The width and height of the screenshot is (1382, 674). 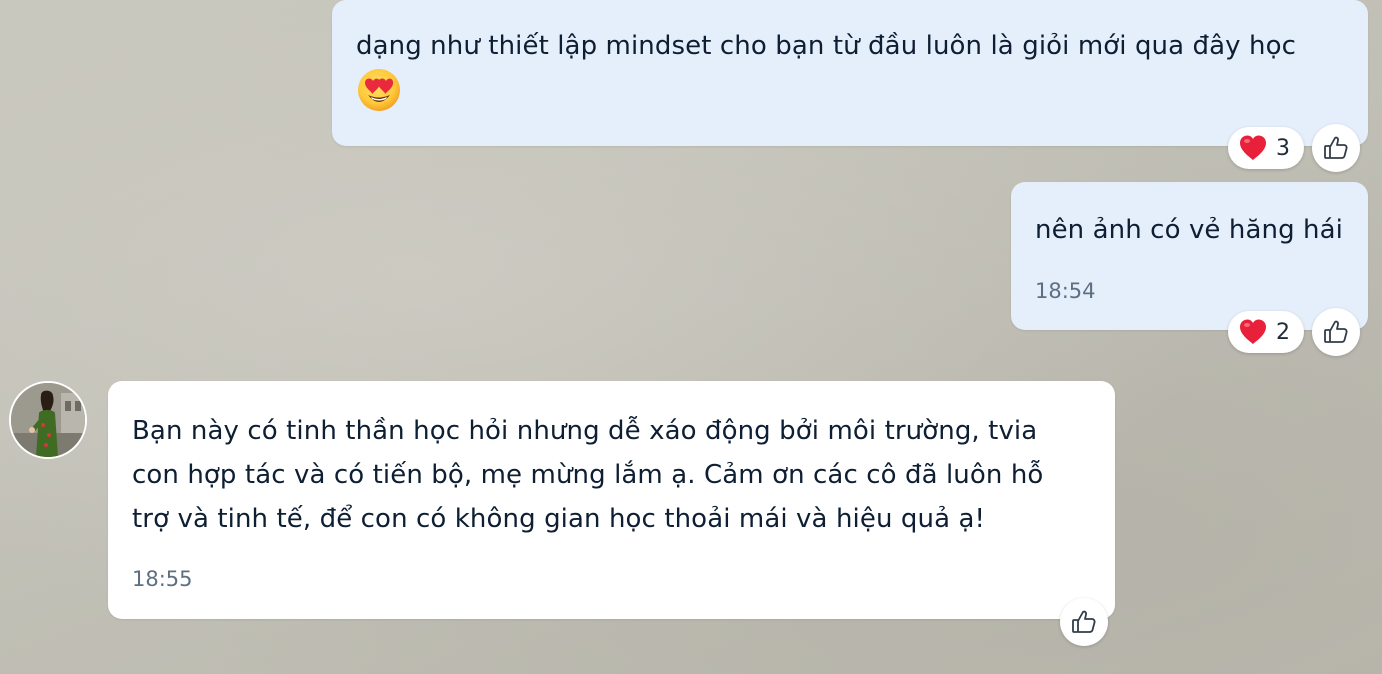 I want to click on message-time: 18:54, so click(x=1065, y=291).